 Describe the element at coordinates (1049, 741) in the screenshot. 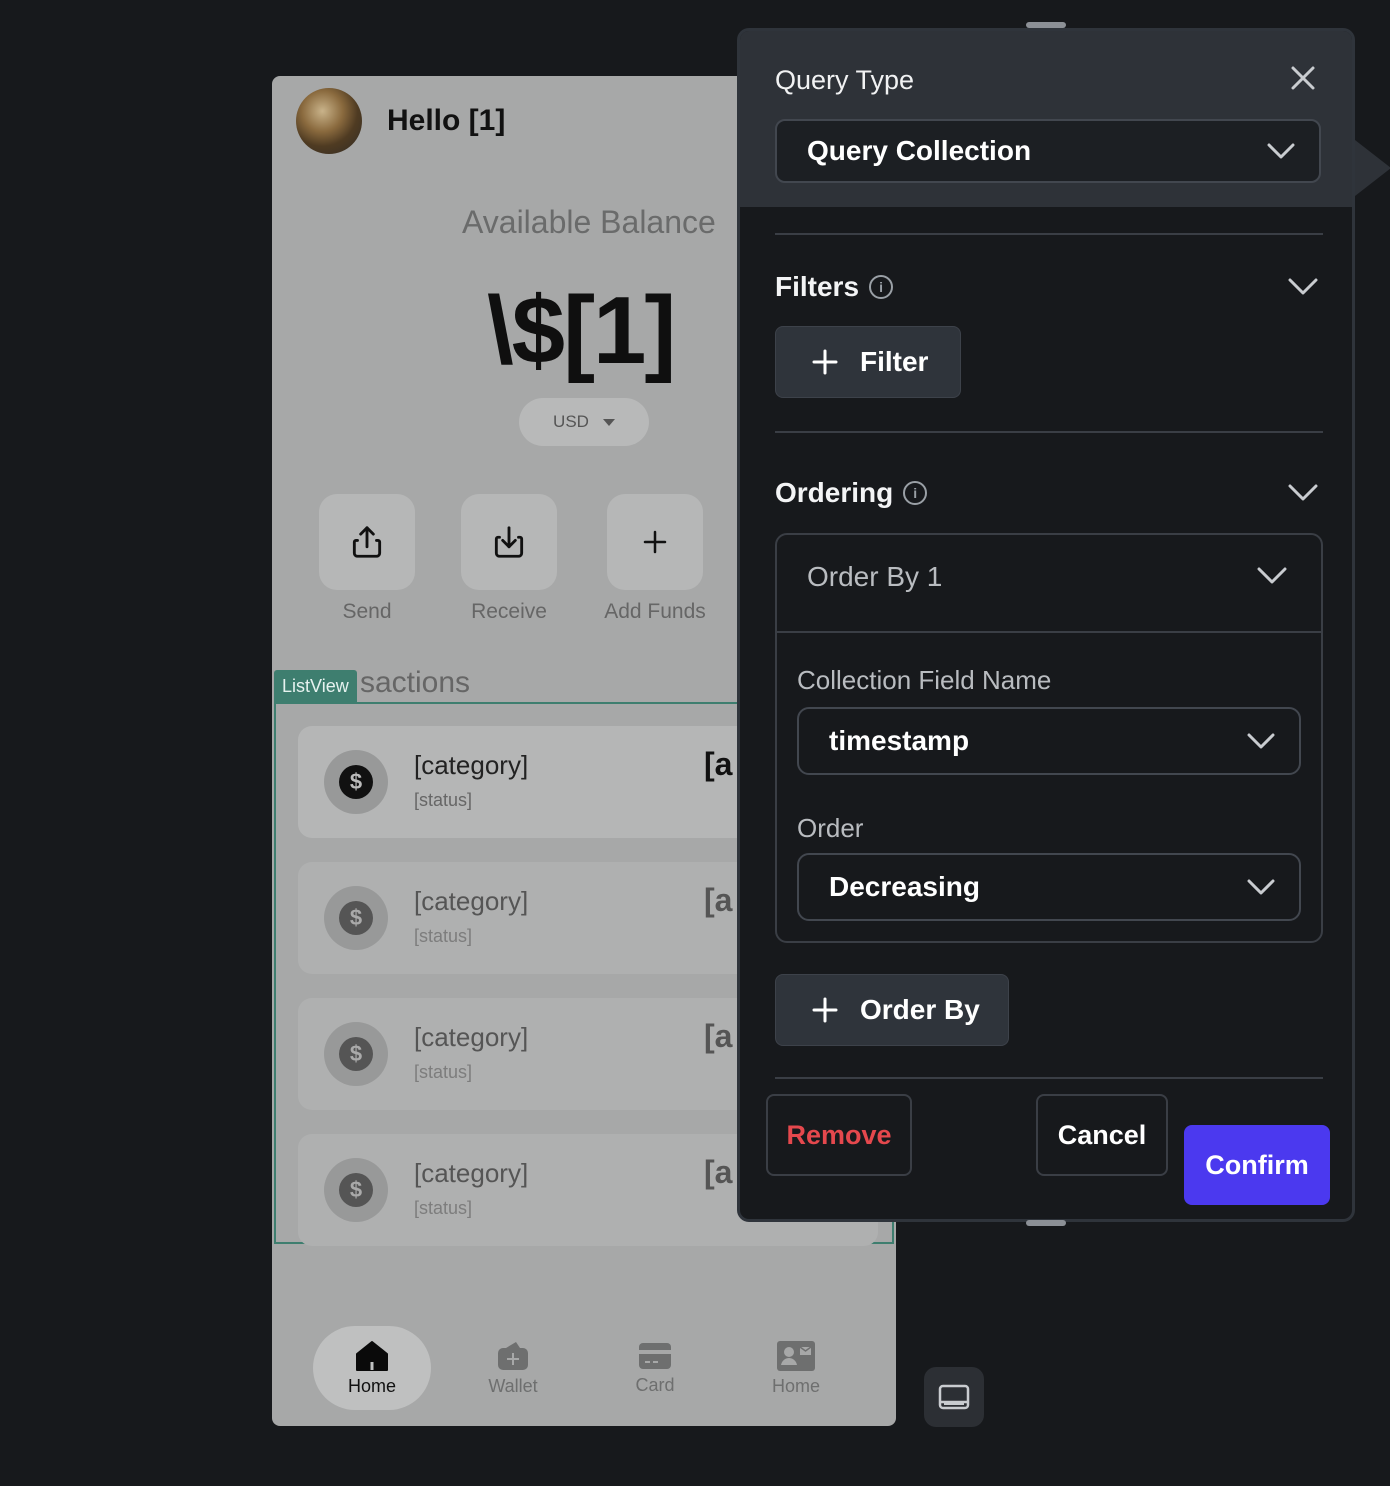

I see `collection-field-select: timestamp` at that location.